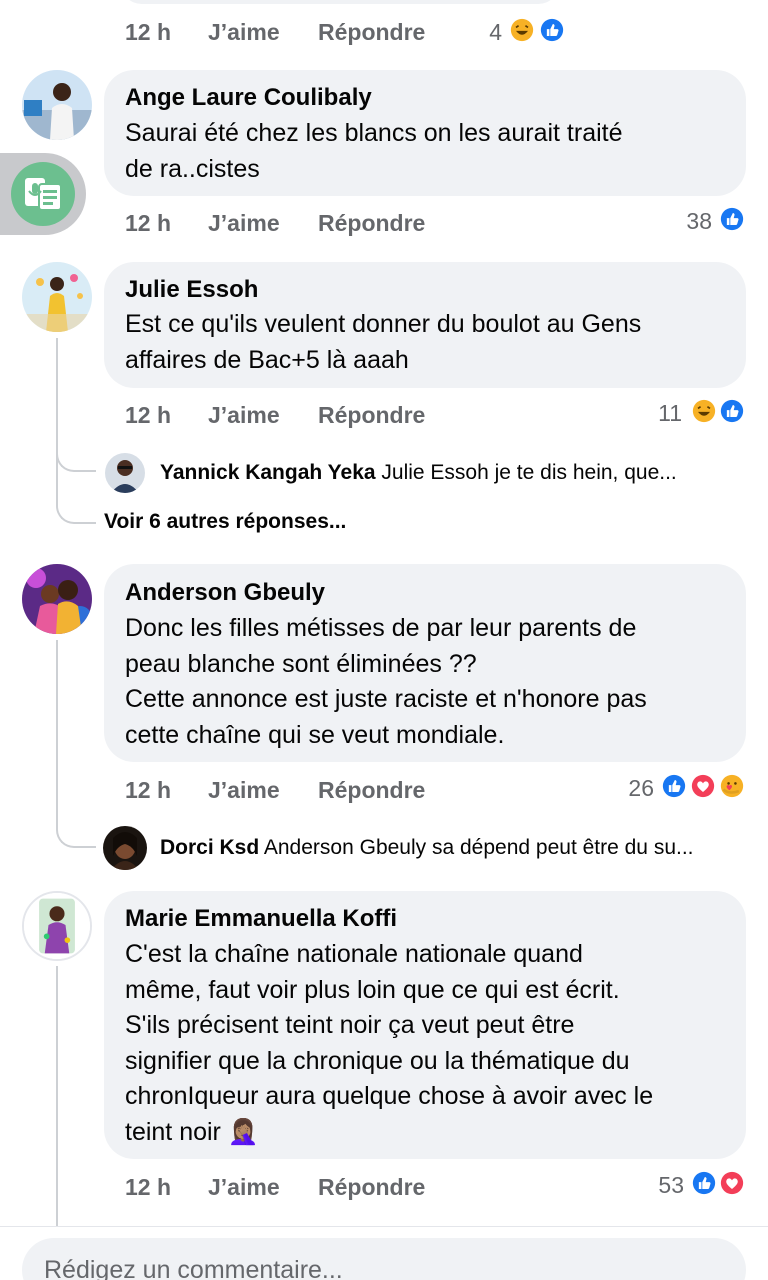  What do you see at coordinates (481, 32) in the screenshot?
I see `reaction-count: 4` at bounding box center [481, 32].